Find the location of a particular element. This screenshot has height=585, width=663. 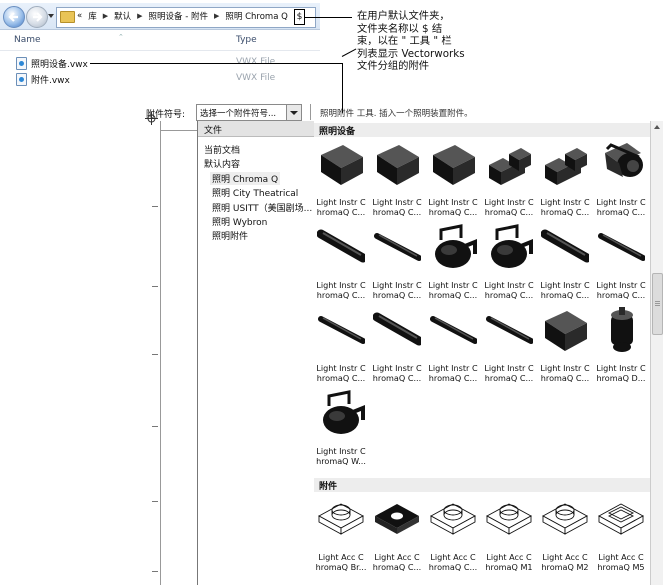

ruler-origin-icon is located at coordinates (151, 118).